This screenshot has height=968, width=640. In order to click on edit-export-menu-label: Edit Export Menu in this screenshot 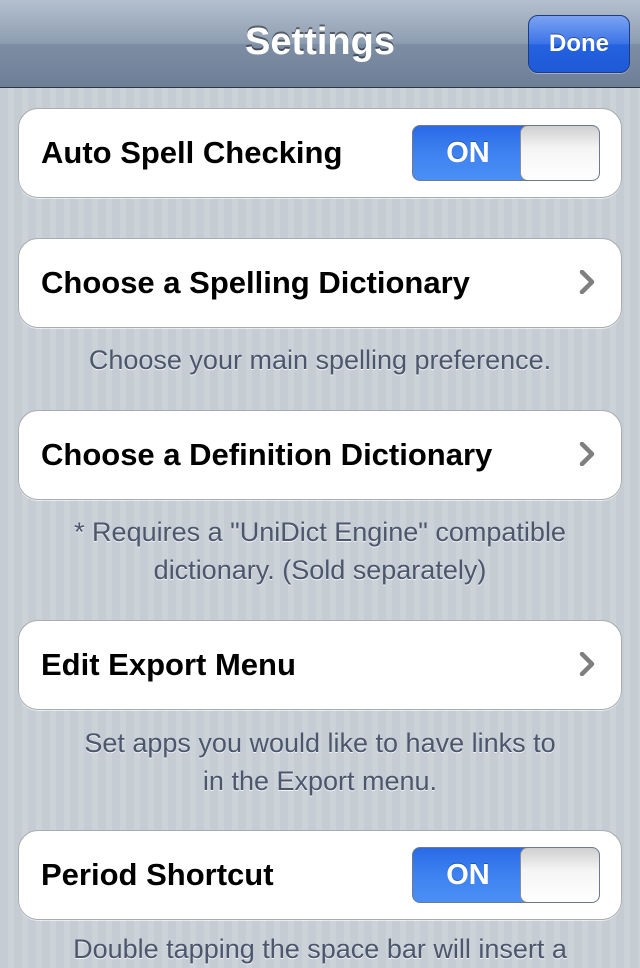, I will do `click(168, 664)`.